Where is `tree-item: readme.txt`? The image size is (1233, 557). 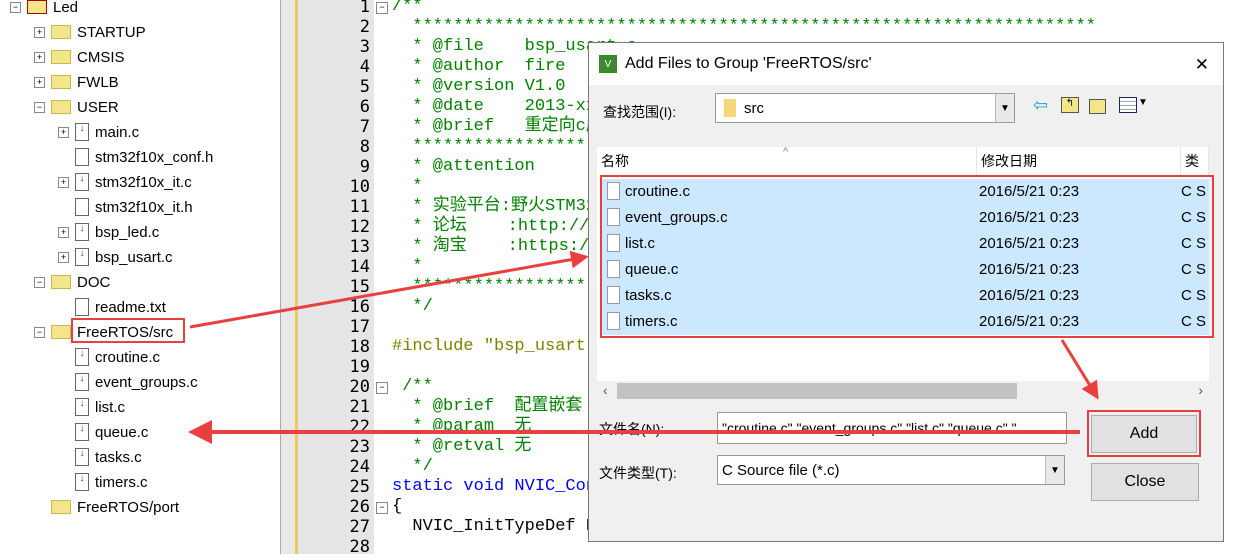
tree-item: readme.txt is located at coordinates (112, 307).